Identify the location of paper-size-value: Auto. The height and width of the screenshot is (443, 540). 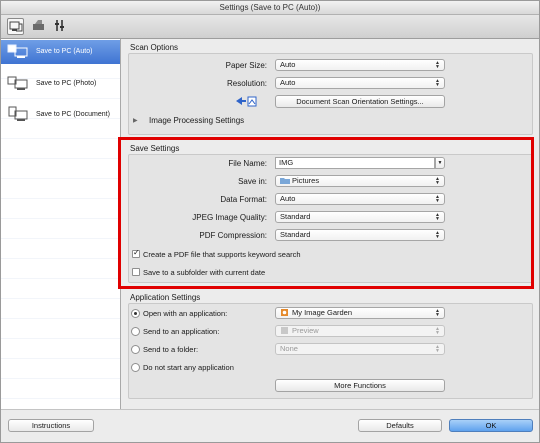
(288, 64).